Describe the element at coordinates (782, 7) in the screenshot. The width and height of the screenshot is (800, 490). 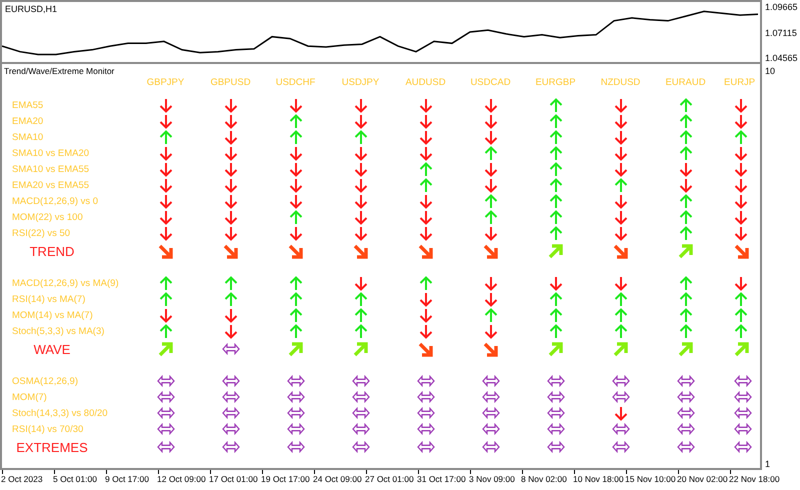
I see `price-label: 1.09665` at that location.